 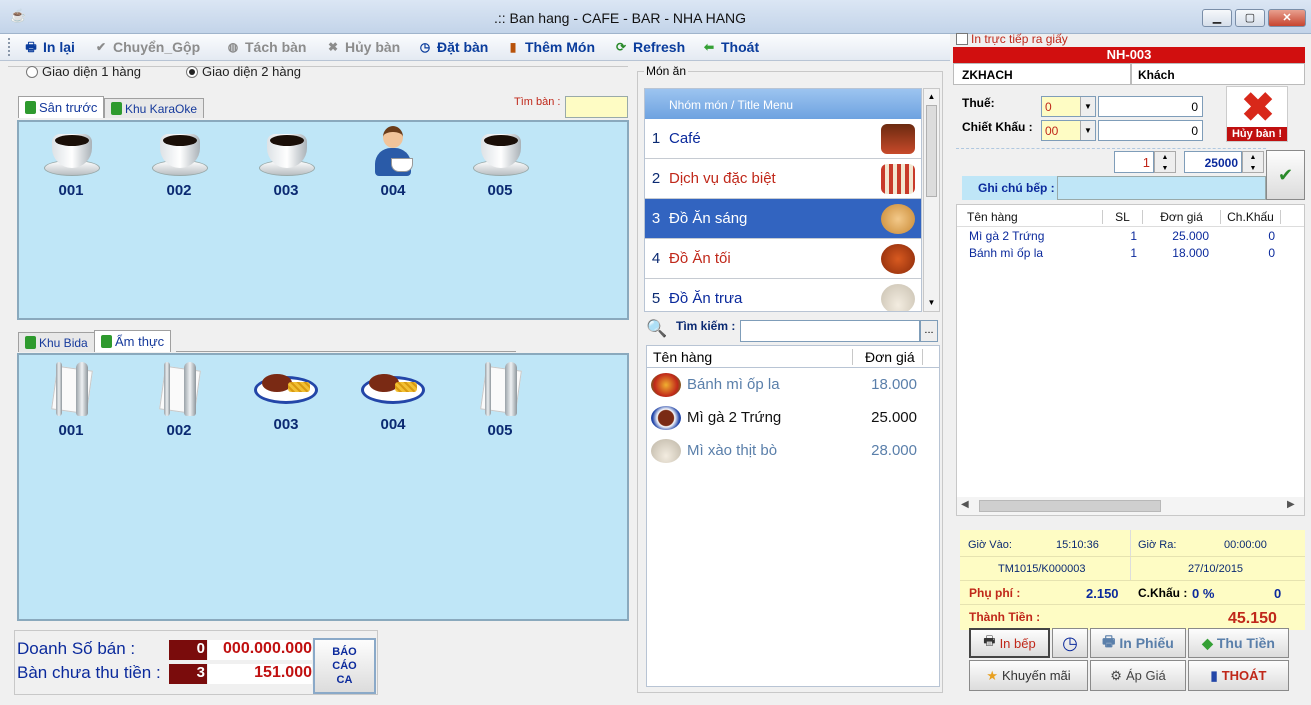 What do you see at coordinates (537, 102) in the screenshot?
I see `search-table-label: Tìm bàn :` at bounding box center [537, 102].